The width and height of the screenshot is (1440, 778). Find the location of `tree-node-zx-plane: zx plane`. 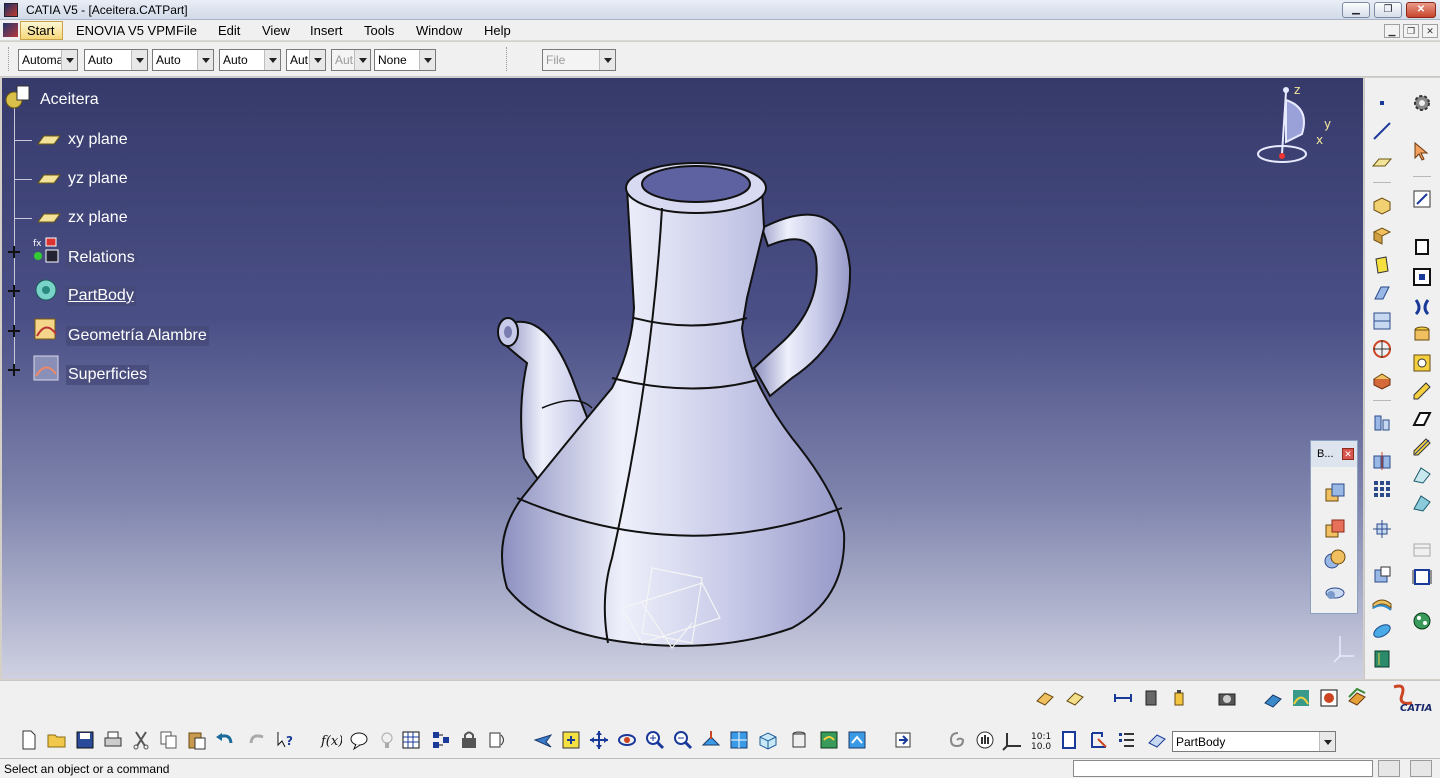

tree-node-zx-plane: zx plane is located at coordinates (98, 218).